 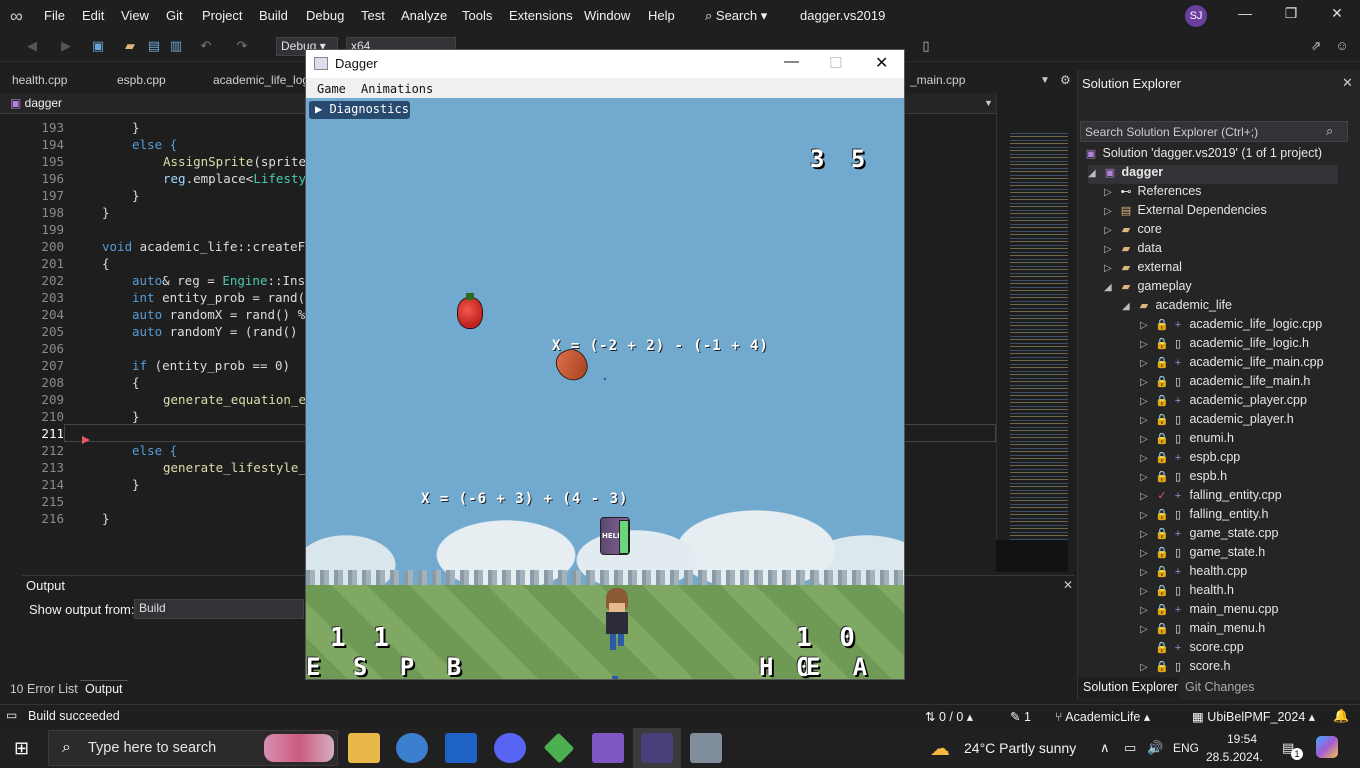 I want to click on language-indicator: ENG, so click(x=1186, y=748).